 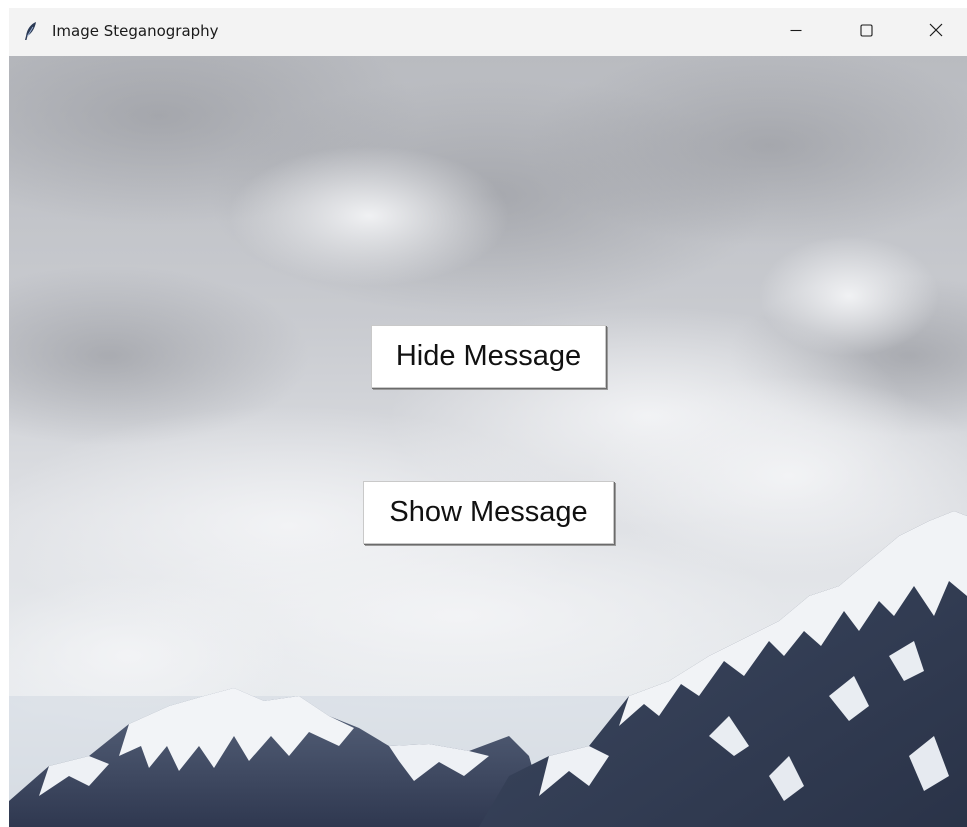 What do you see at coordinates (31, 31) in the screenshot?
I see `feather-icon` at bounding box center [31, 31].